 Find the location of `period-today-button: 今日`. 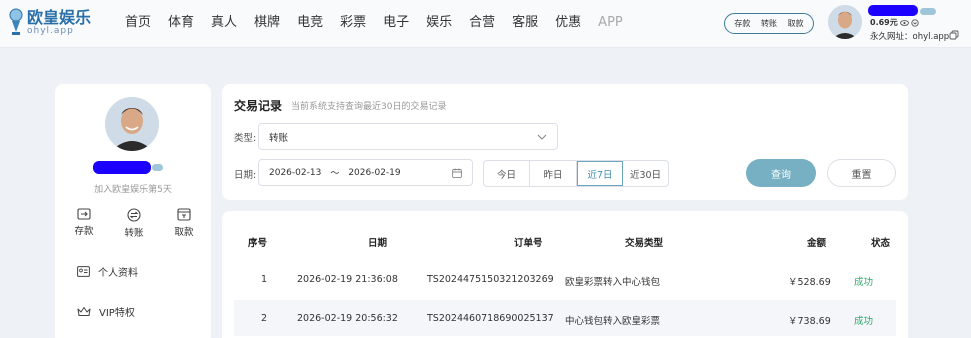

period-today-button: 今日 is located at coordinates (507, 173).